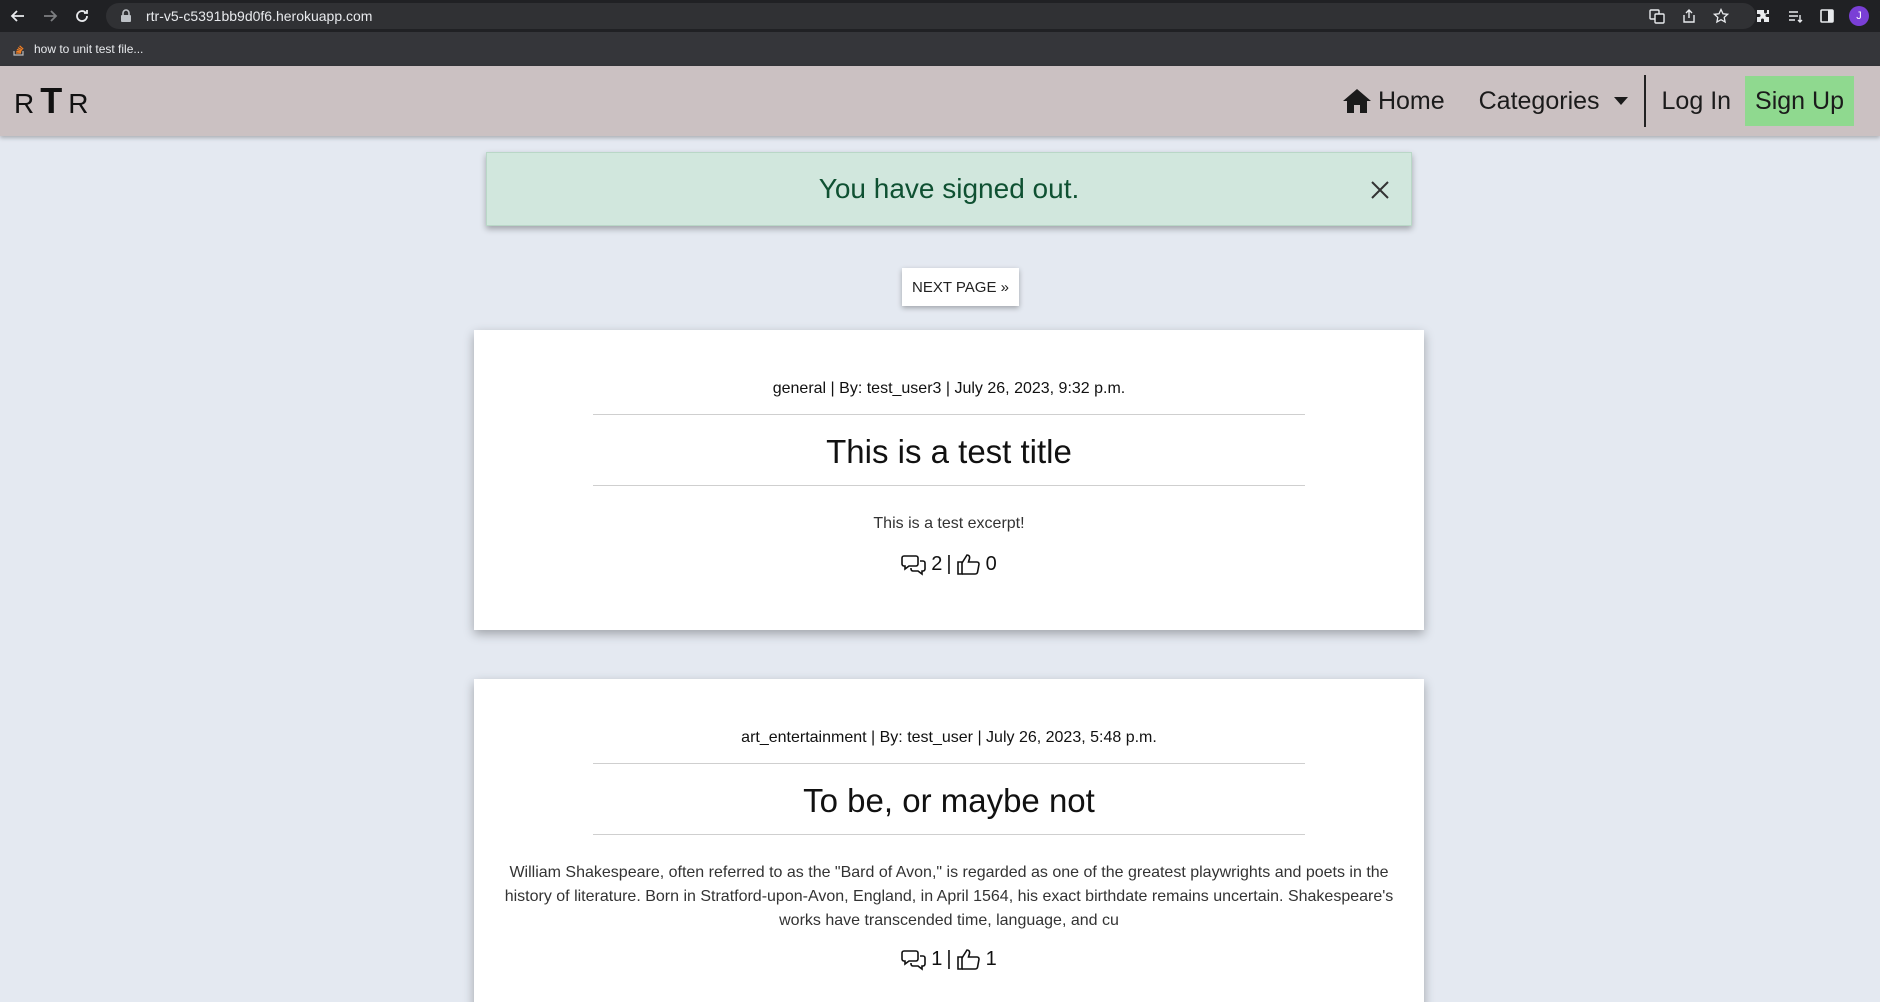 Image resolution: width=1880 pixels, height=1002 pixels. What do you see at coordinates (1763, 16) in the screenshot?
I see `extensions-icon` at bounding box center [1763, 16].